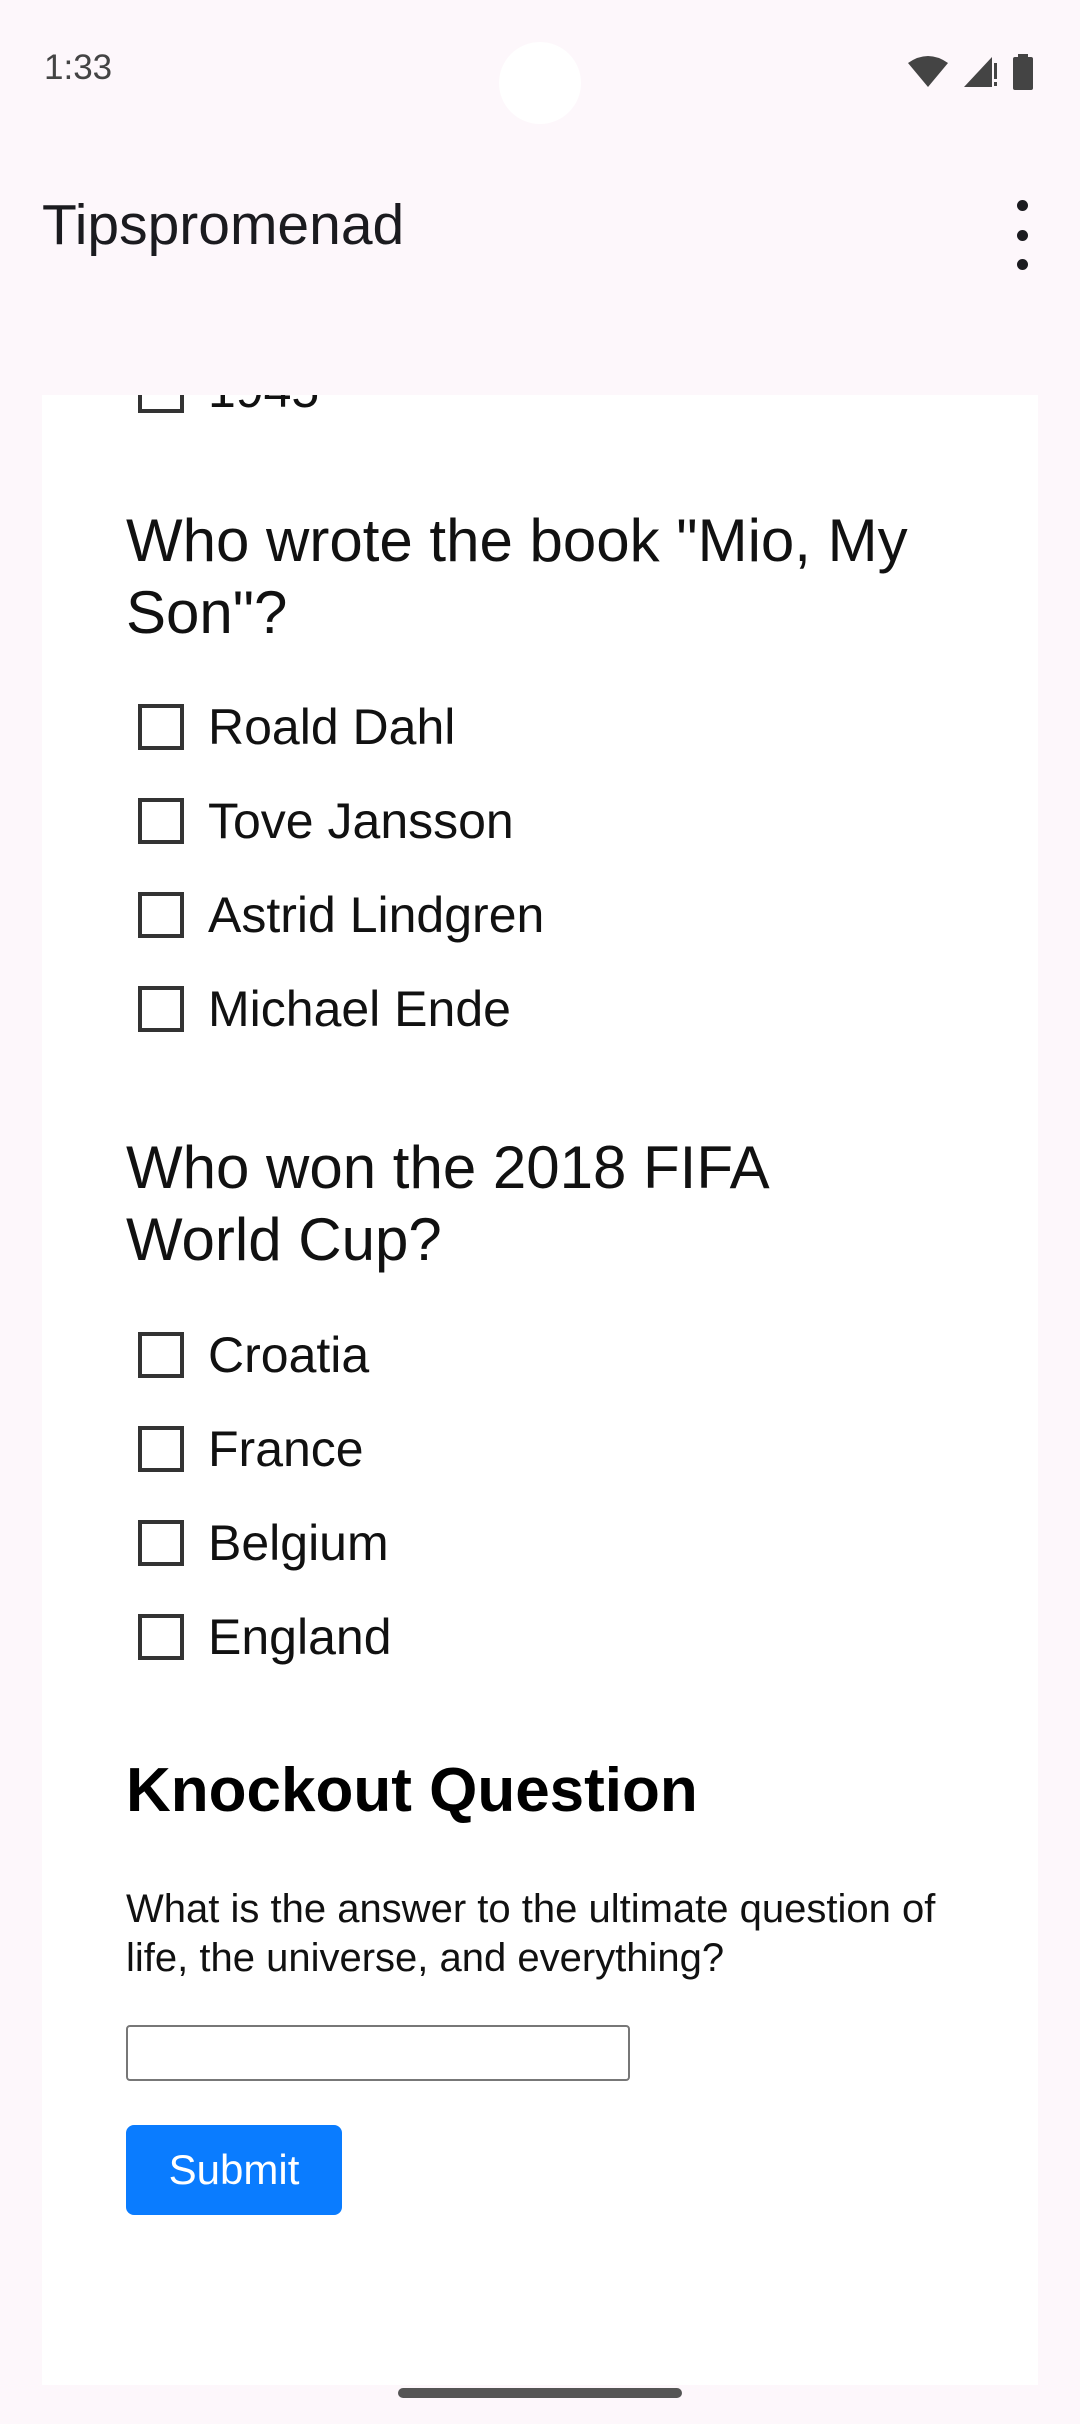 The image size is (1080, 2424). What do you see at coordinates (223, 225) in the screenshot?
I see `app-title: Tipspromenad` at bounding box center [223, 225].